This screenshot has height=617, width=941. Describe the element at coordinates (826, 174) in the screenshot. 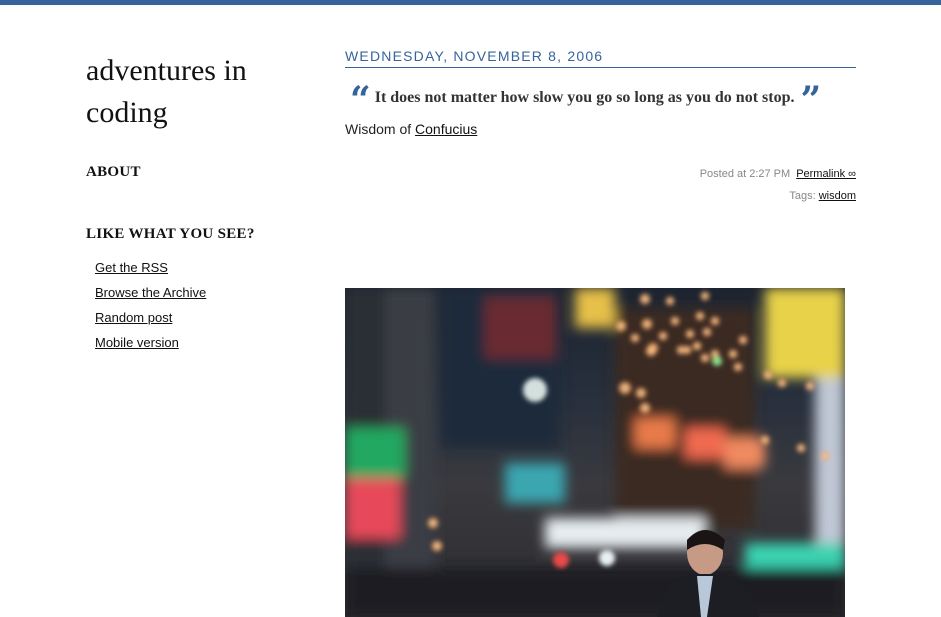

I see `permalink: Permalink ∞` at that location.